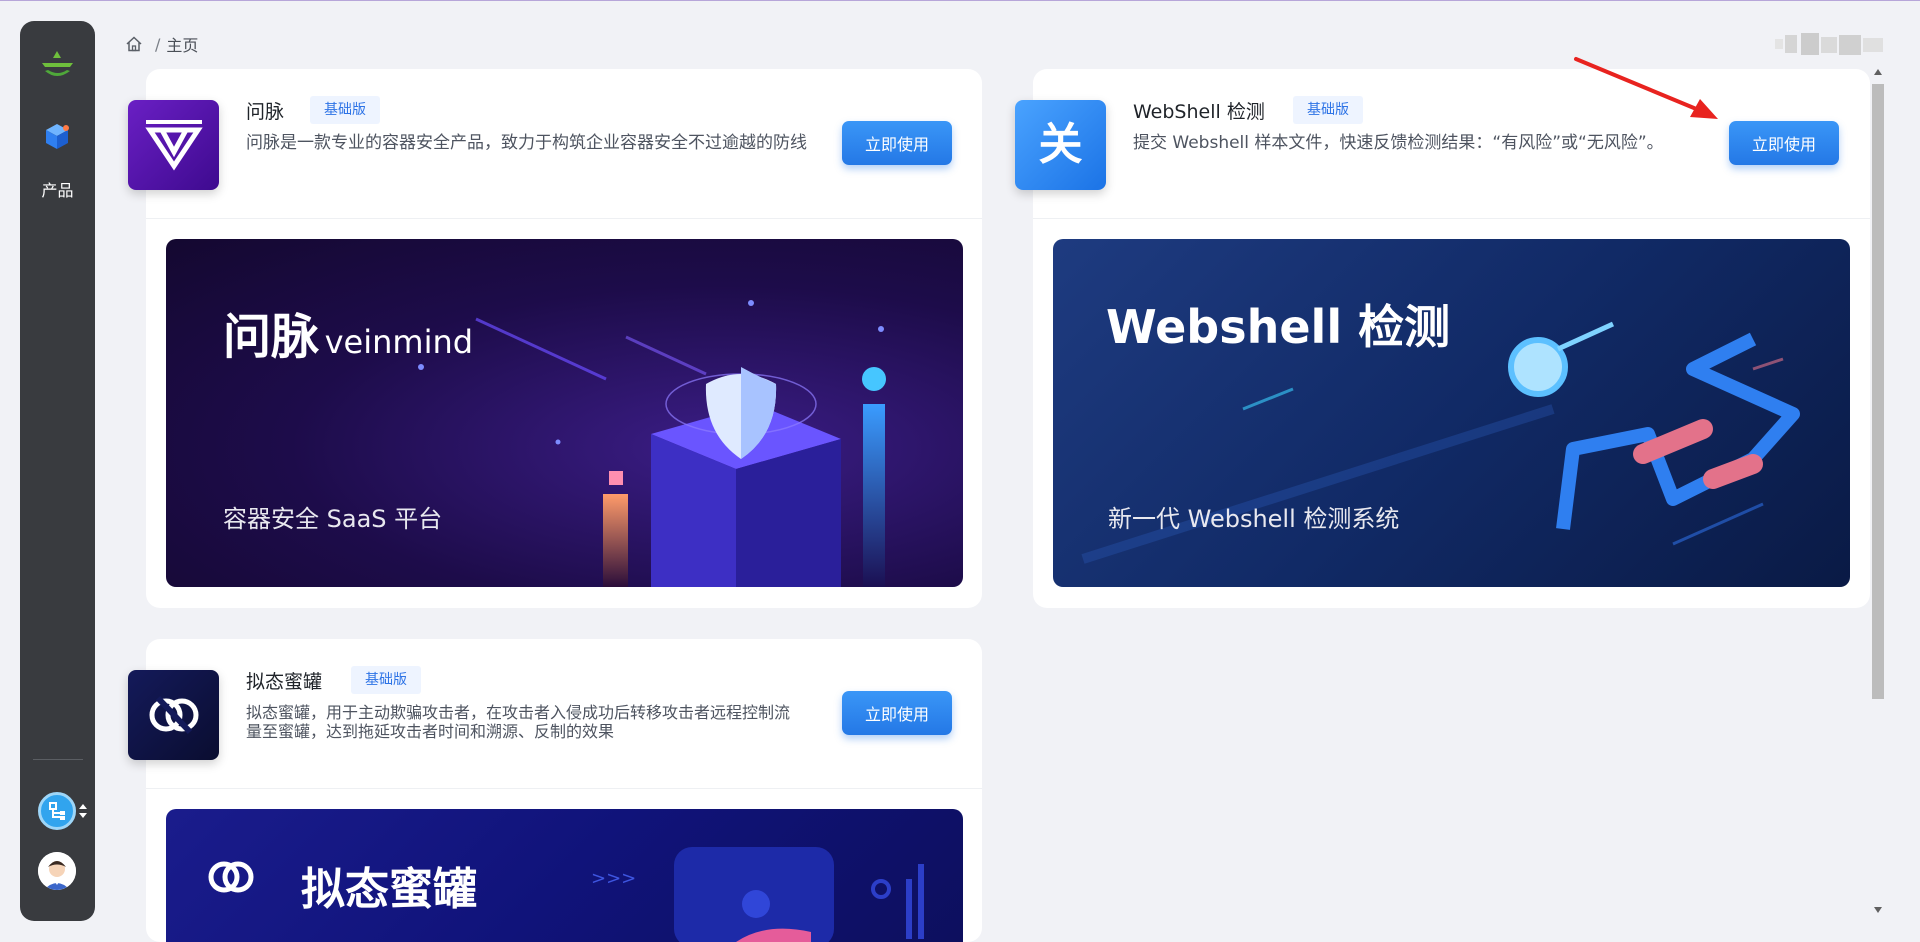 The height and width of the screenshot is (942, 1920). What do you see at coordinates (284, 682) in the screenshot?
I see `product-title: 拟态蜜罐` at bounding box center [284, 682].